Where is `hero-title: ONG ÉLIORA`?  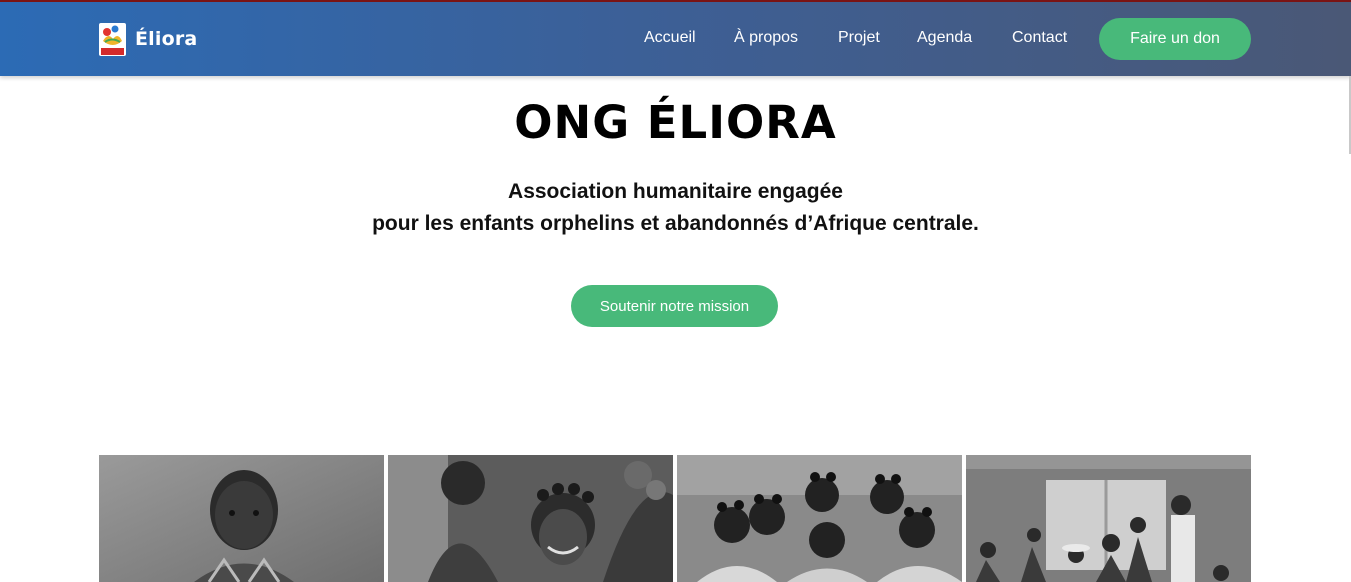
hero-title: ONG ÉLIORA is located at coordinates (675, 122).